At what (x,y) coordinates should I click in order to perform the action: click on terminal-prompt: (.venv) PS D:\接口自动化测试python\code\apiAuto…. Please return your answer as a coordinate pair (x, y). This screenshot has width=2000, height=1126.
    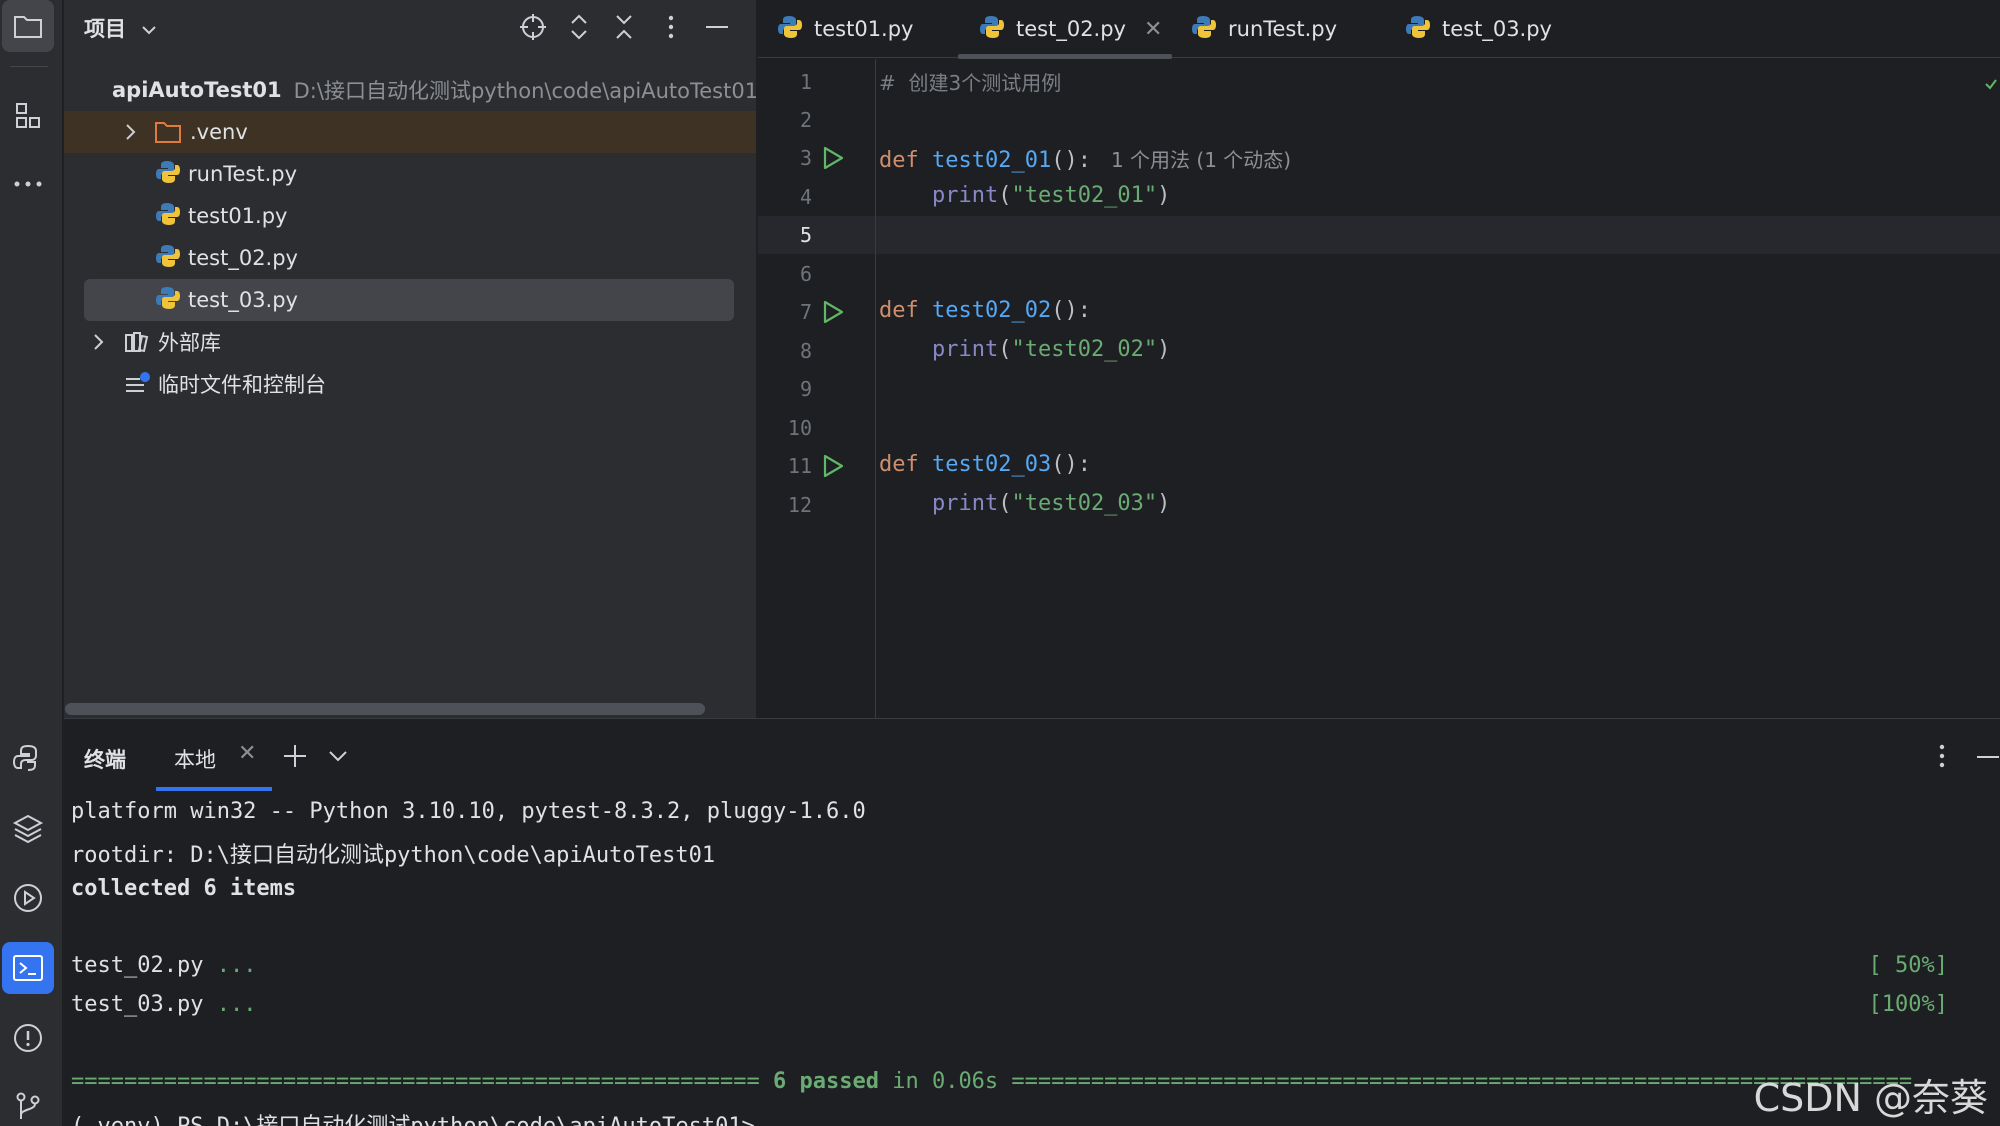
    Looking at the image, I should click on (413, 1117).